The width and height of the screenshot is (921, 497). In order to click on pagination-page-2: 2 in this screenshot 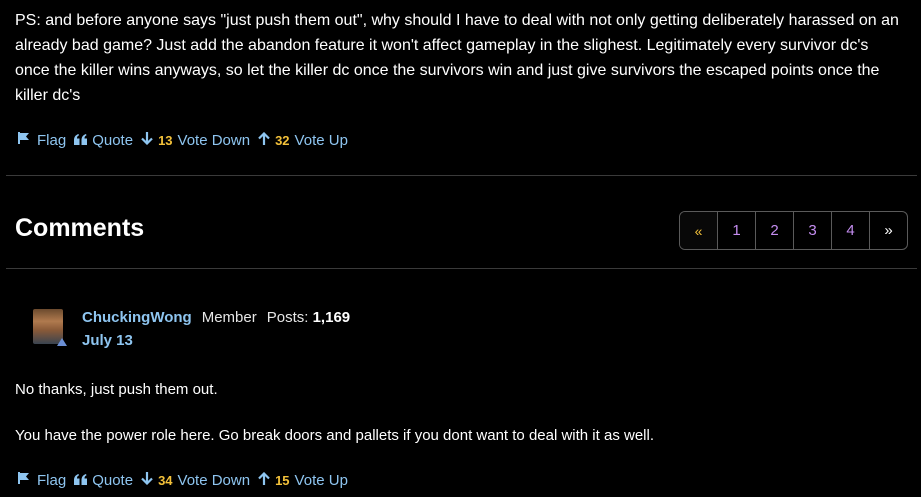, I will do `click(774, 230)`.